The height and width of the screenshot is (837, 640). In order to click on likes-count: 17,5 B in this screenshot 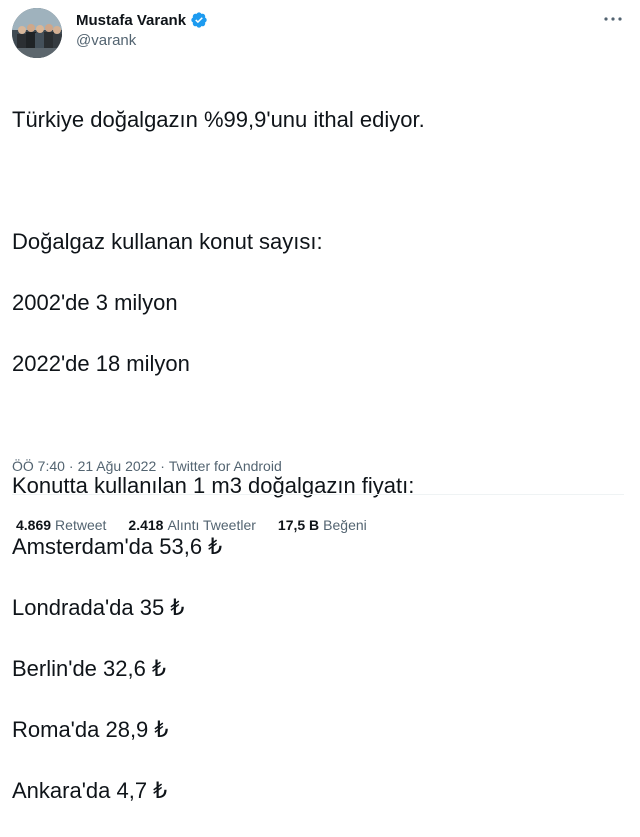, I will do `click(298, 525)`.